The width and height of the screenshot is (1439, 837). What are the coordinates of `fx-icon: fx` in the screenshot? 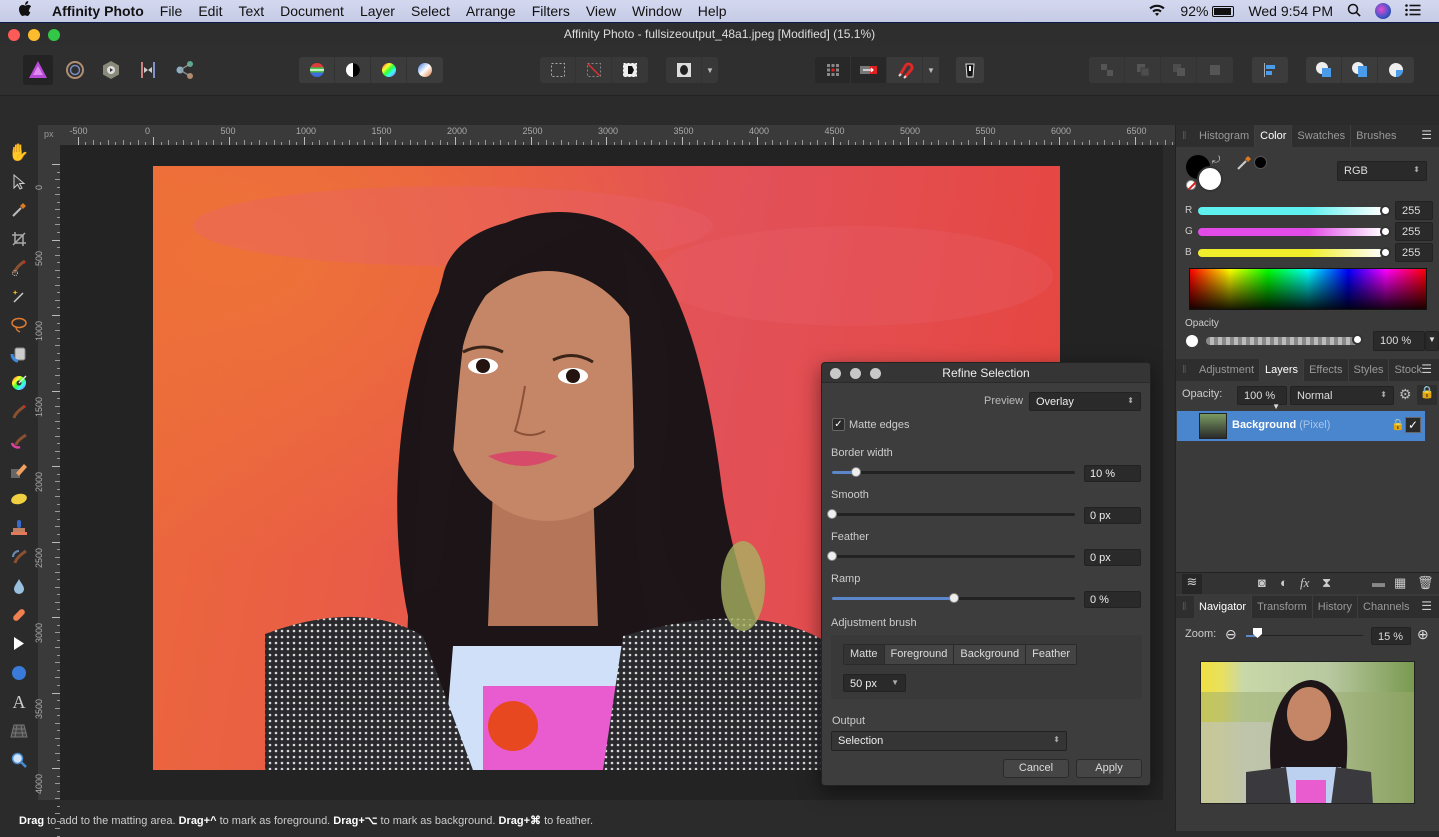 It's located at (1304, 583).